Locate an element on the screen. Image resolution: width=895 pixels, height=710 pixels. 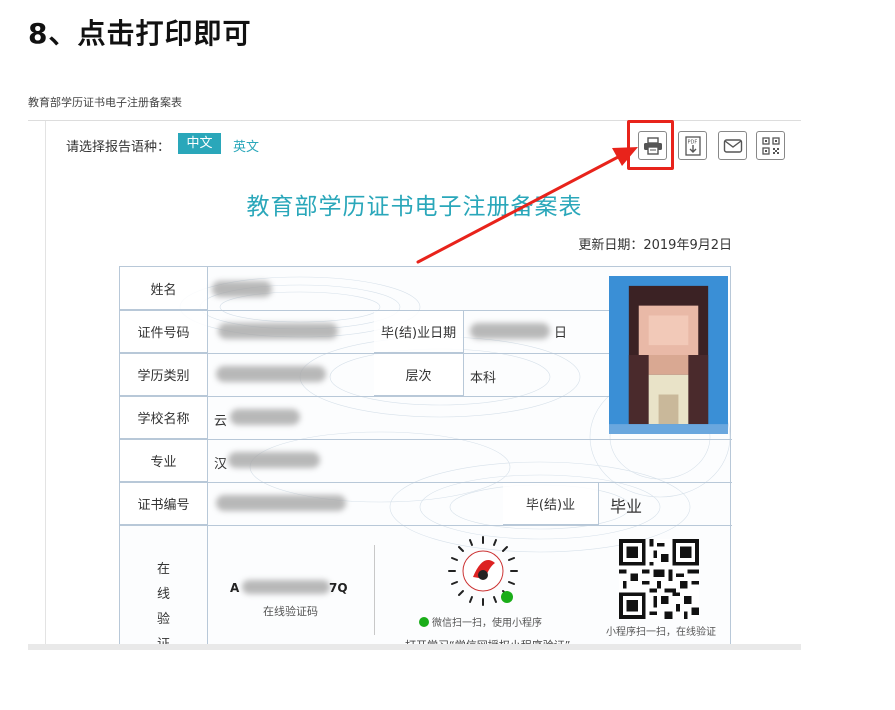
online-verify-label: 在 线 验 证 is located at coordinates (164, 587).